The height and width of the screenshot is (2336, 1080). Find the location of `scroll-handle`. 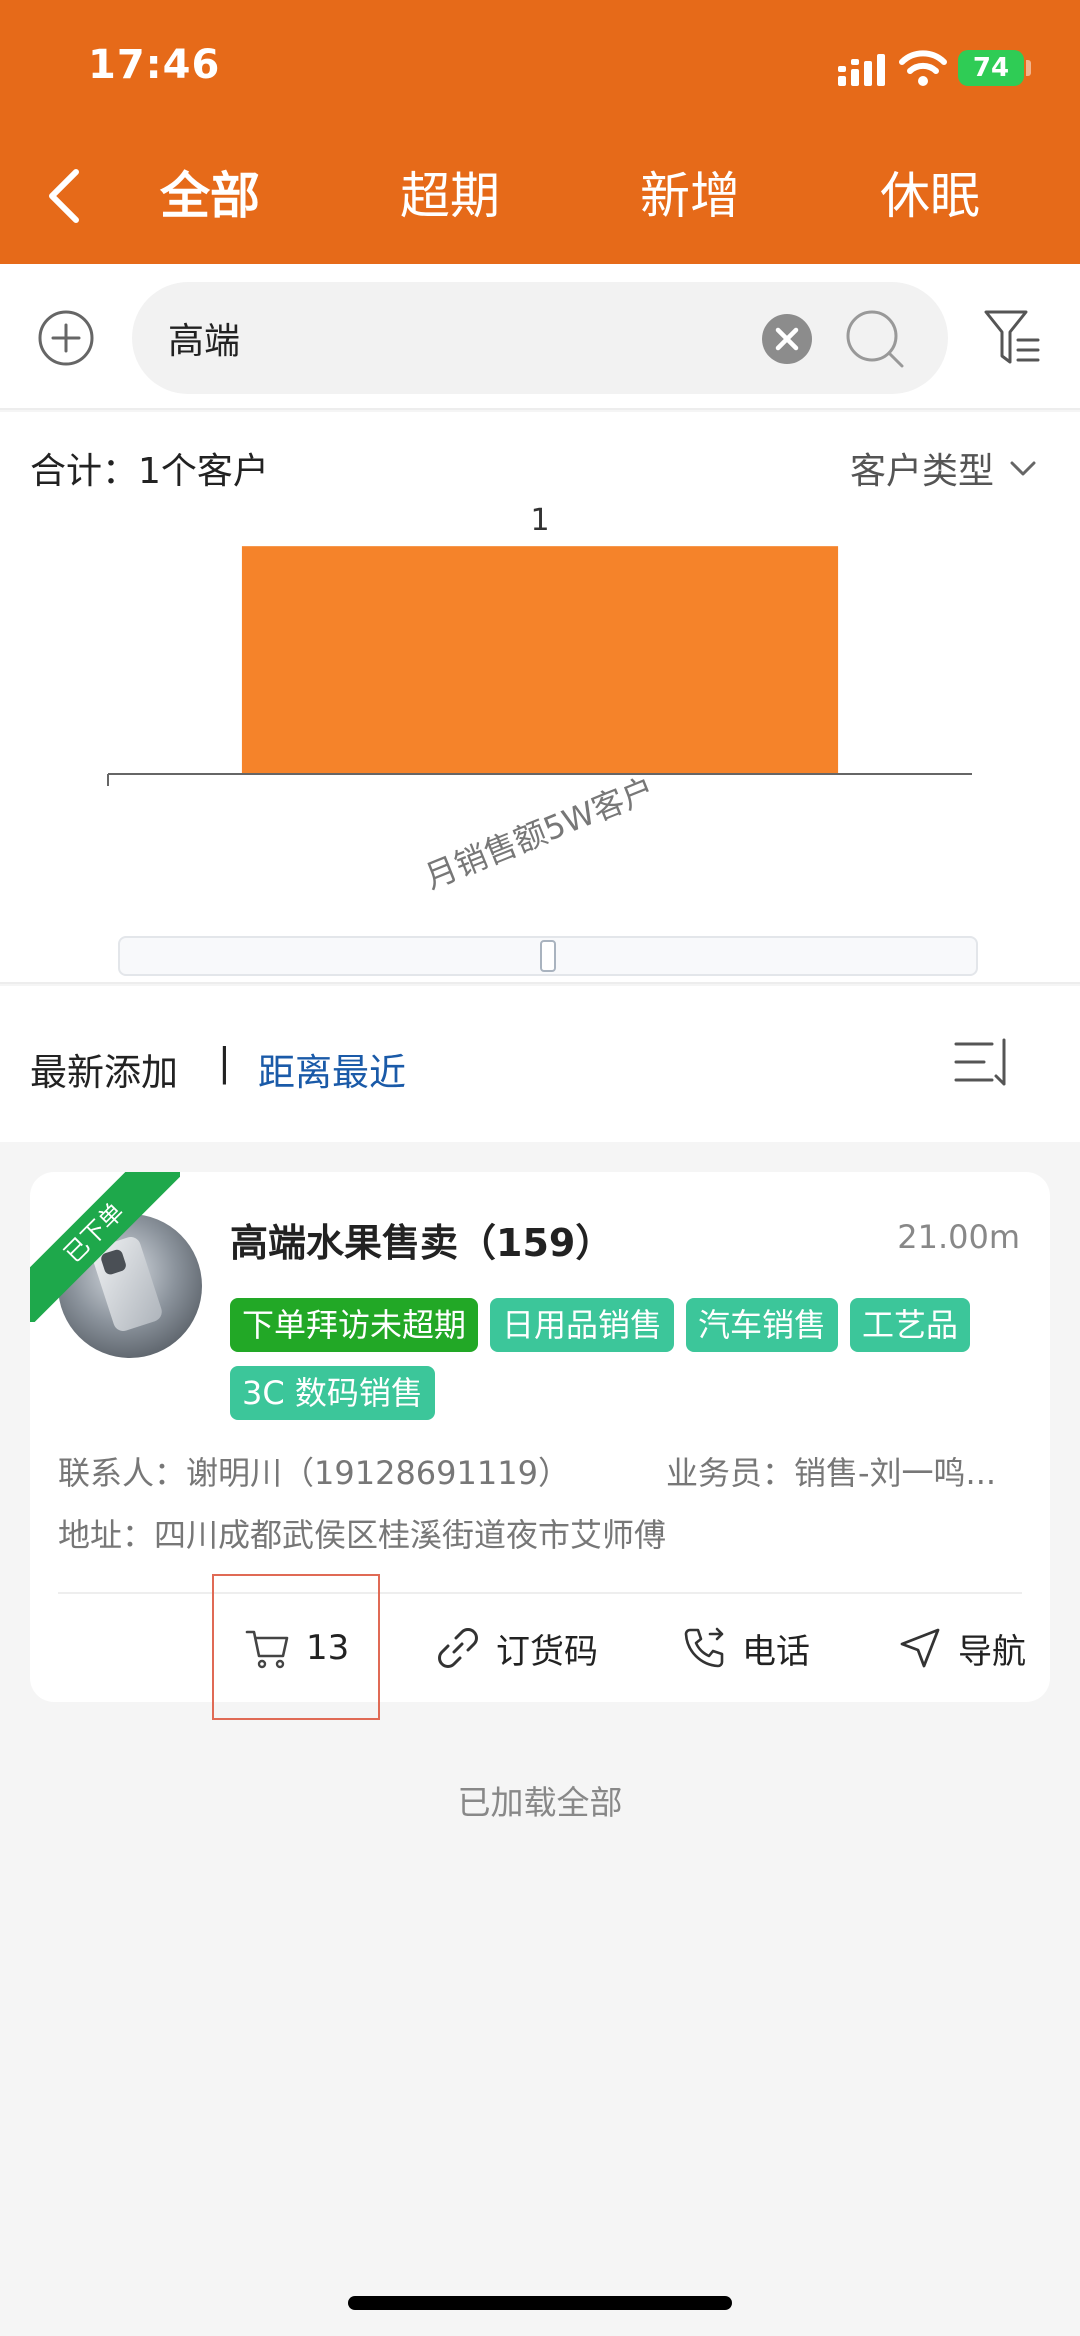

scroll-handle is located at coordinates (548, 956).